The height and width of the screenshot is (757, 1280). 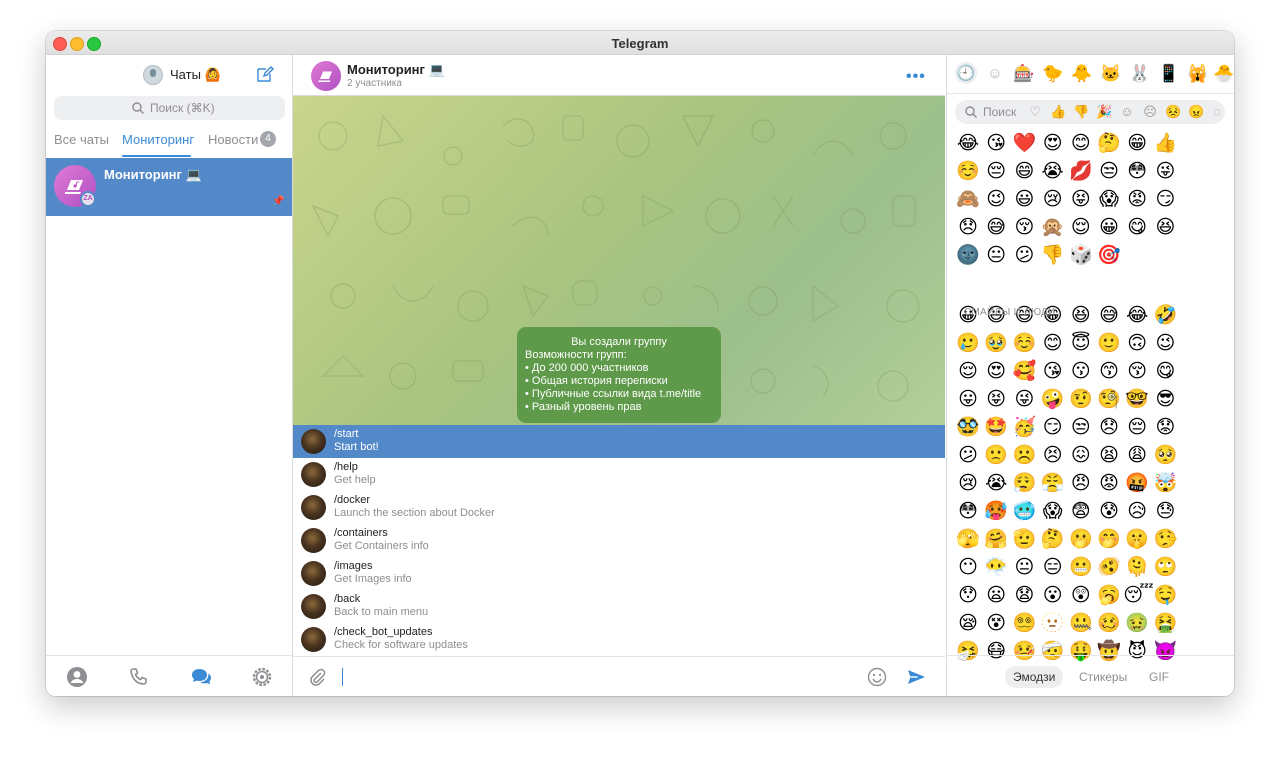 I want to click on emoji-cell: 😶‍🌫️, so click(x=996, y=567).